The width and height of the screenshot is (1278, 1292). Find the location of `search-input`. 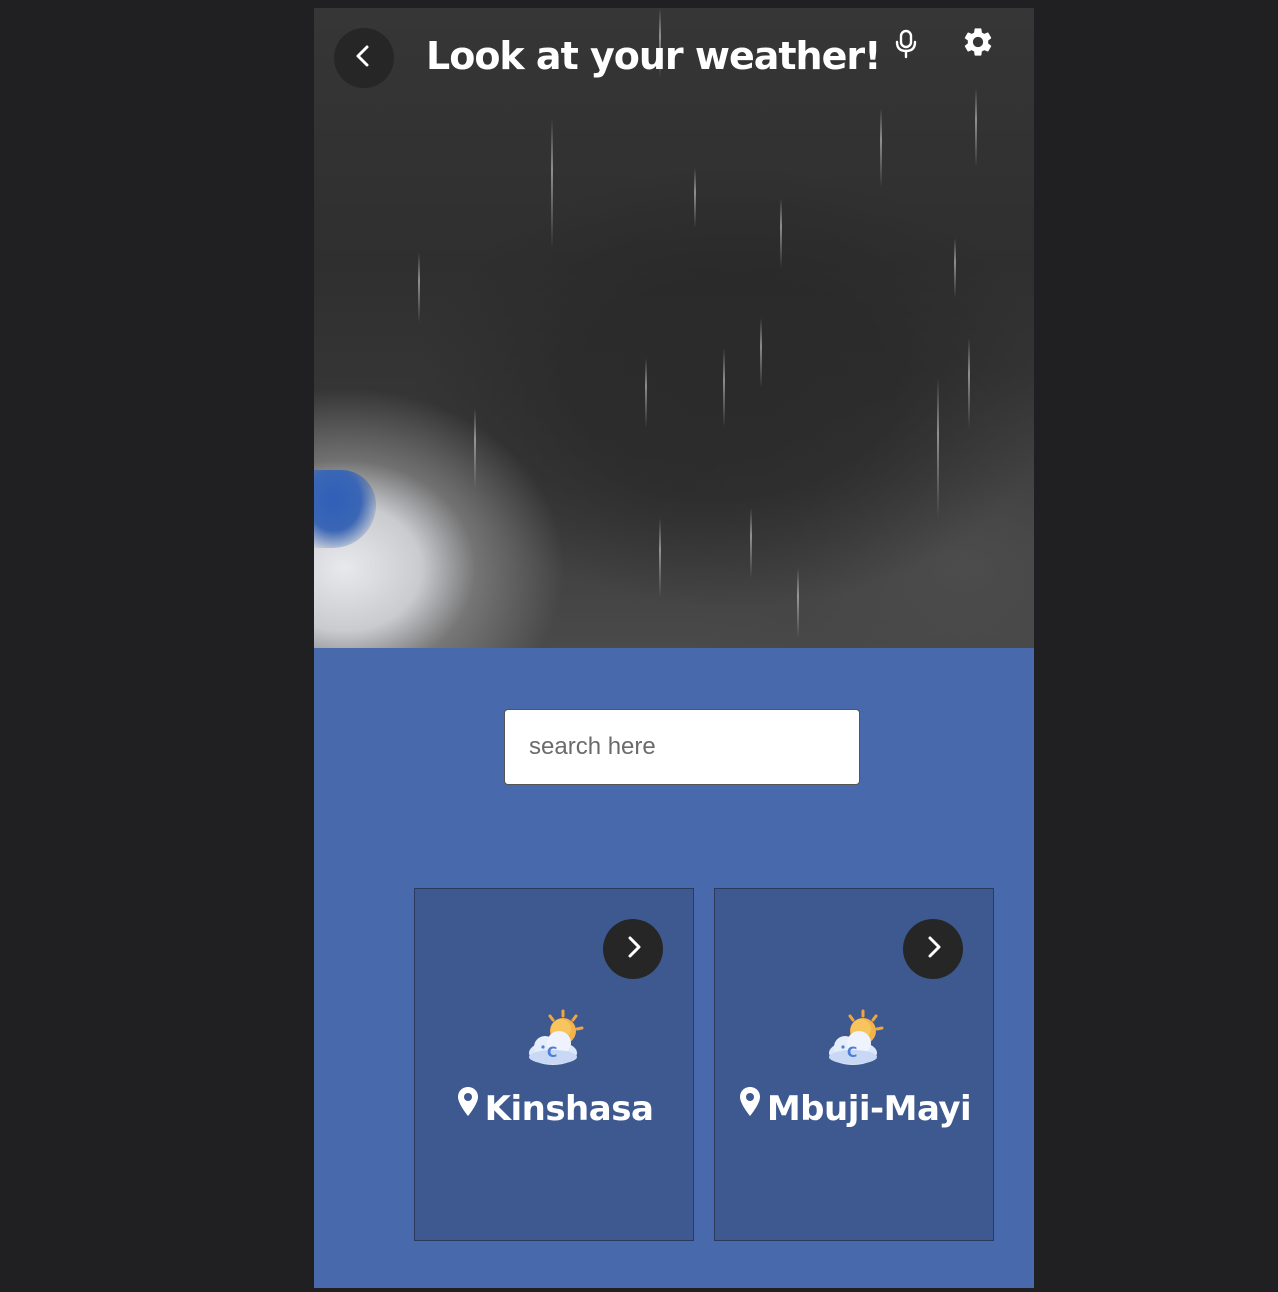

search-input is located at coordinates (682, 747).